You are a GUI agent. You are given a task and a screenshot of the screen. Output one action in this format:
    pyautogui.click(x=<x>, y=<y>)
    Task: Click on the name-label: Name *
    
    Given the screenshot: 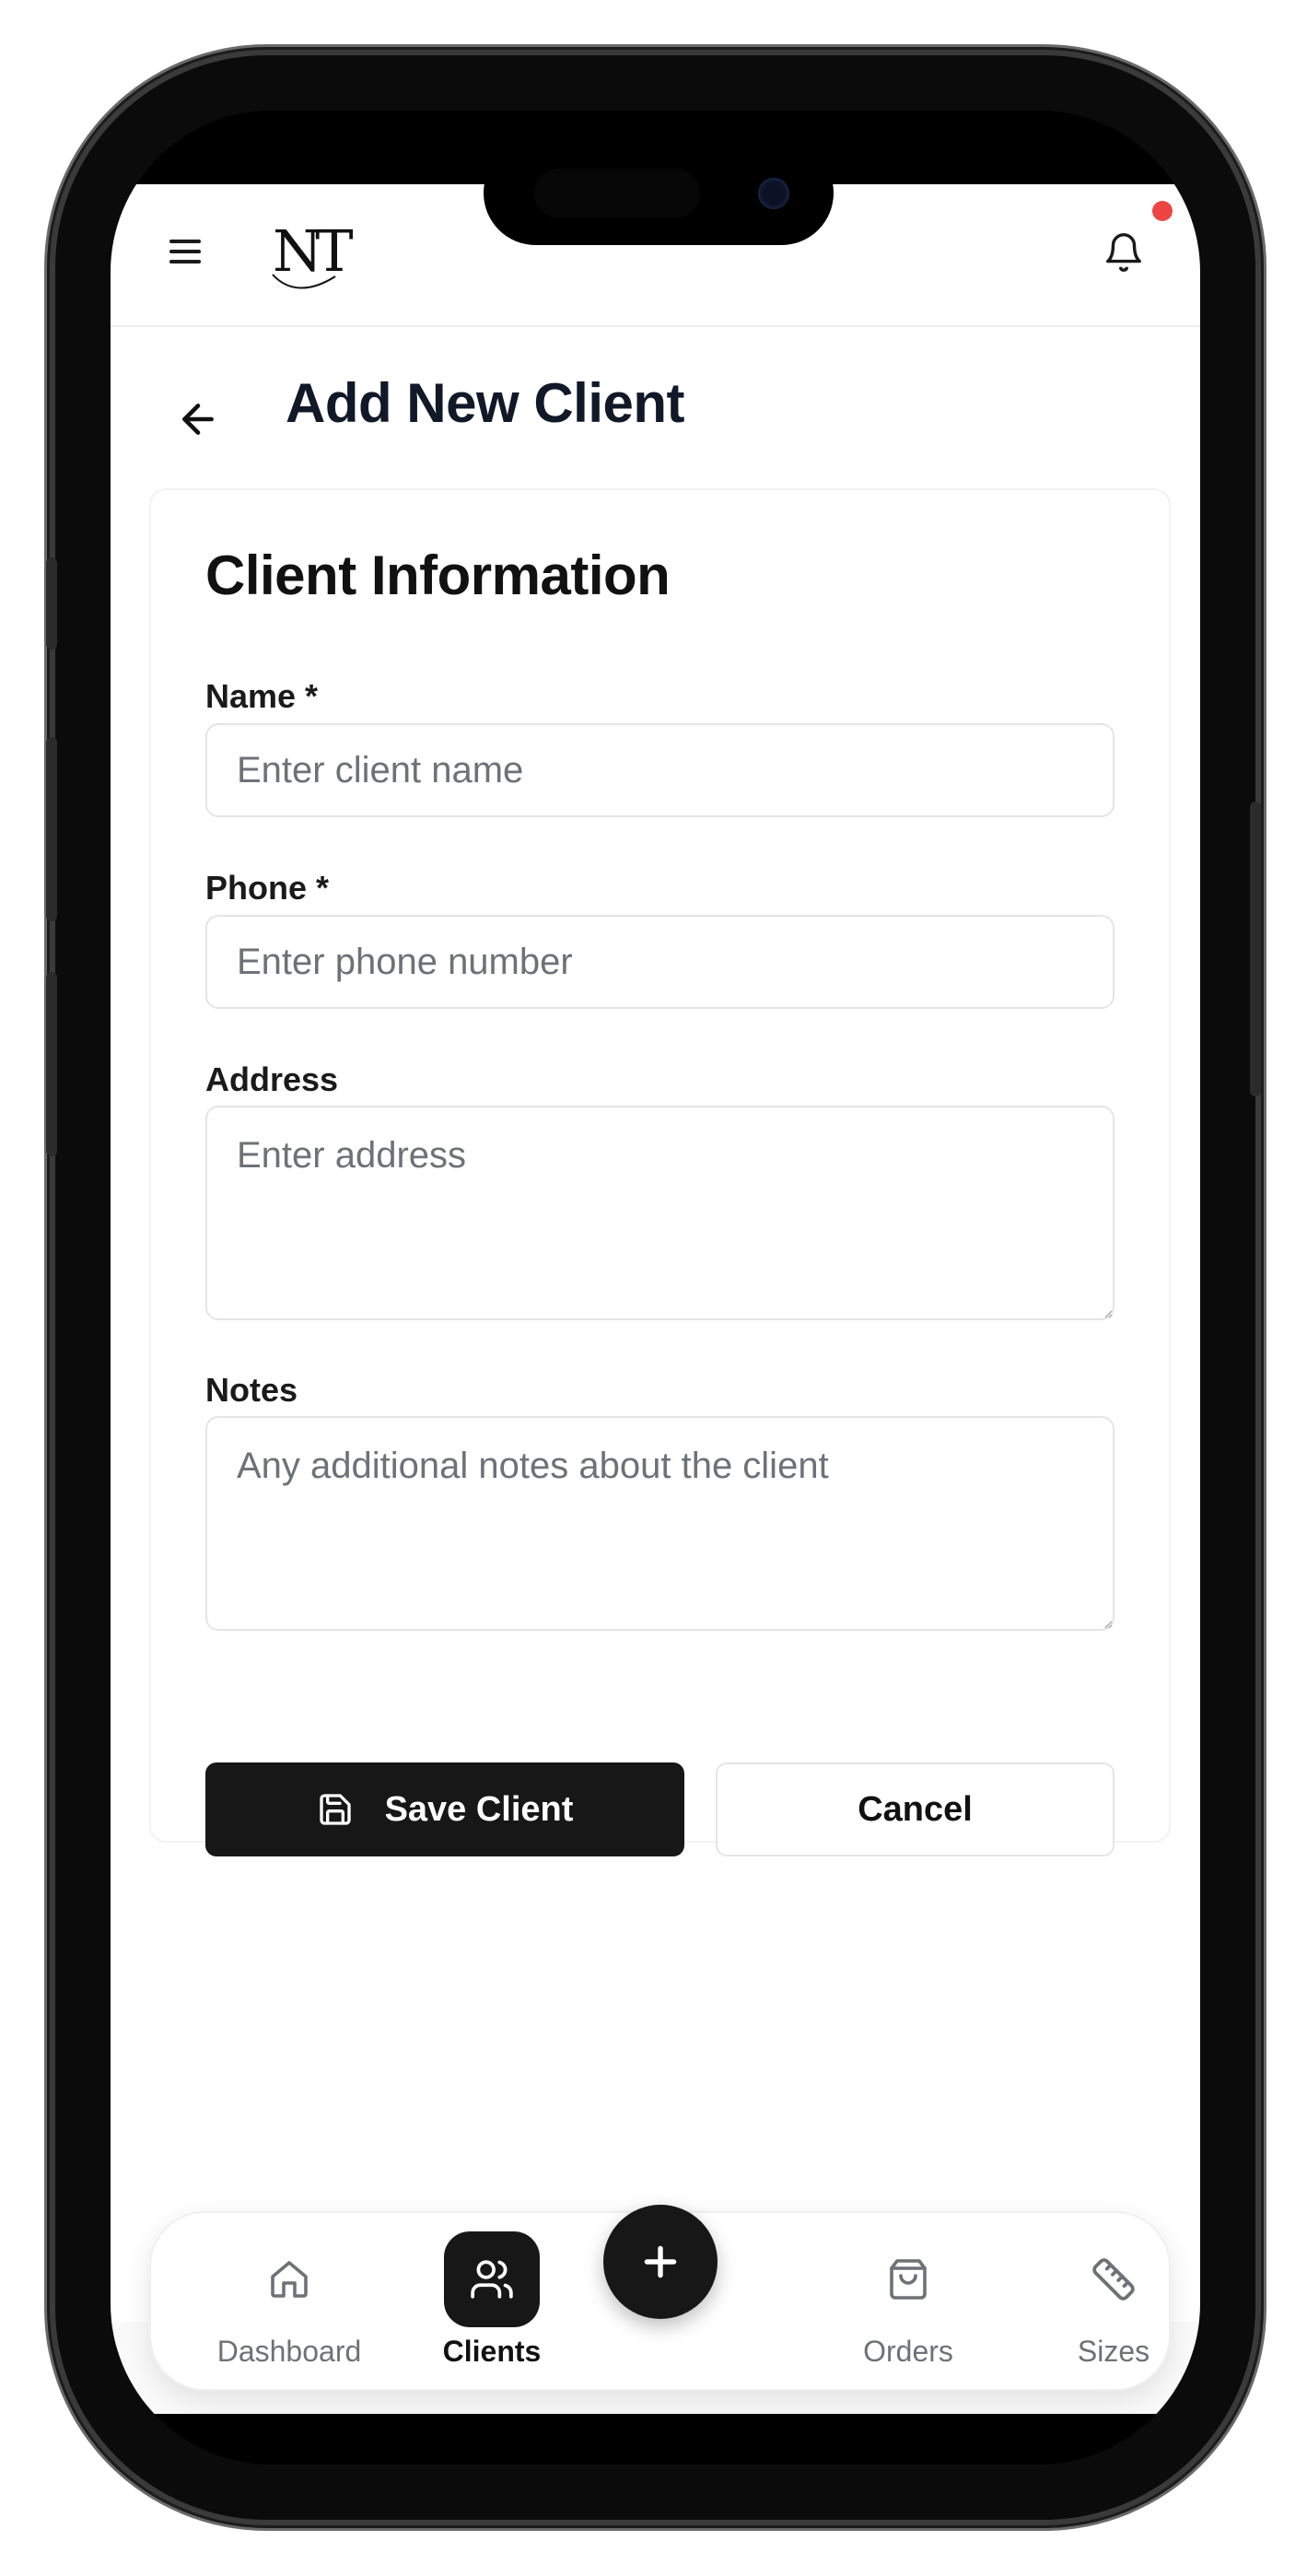 What is the action you would take?
    pyautogui.click(x=262, y=696)
    